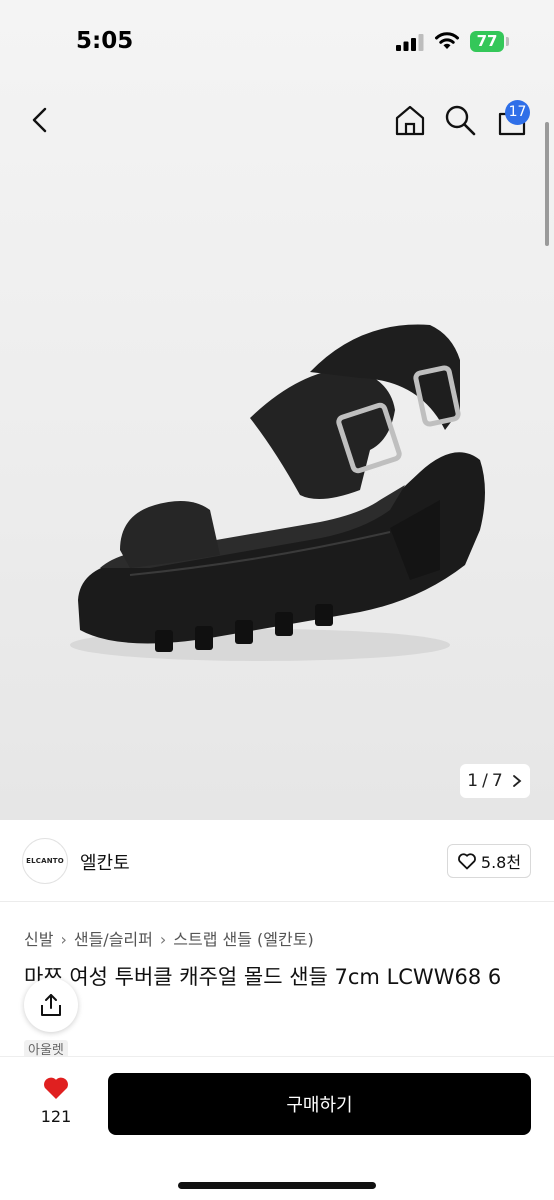 This screenshot has height=1200, width=554. I want to click on pager-total: 7, so click(497, 781).